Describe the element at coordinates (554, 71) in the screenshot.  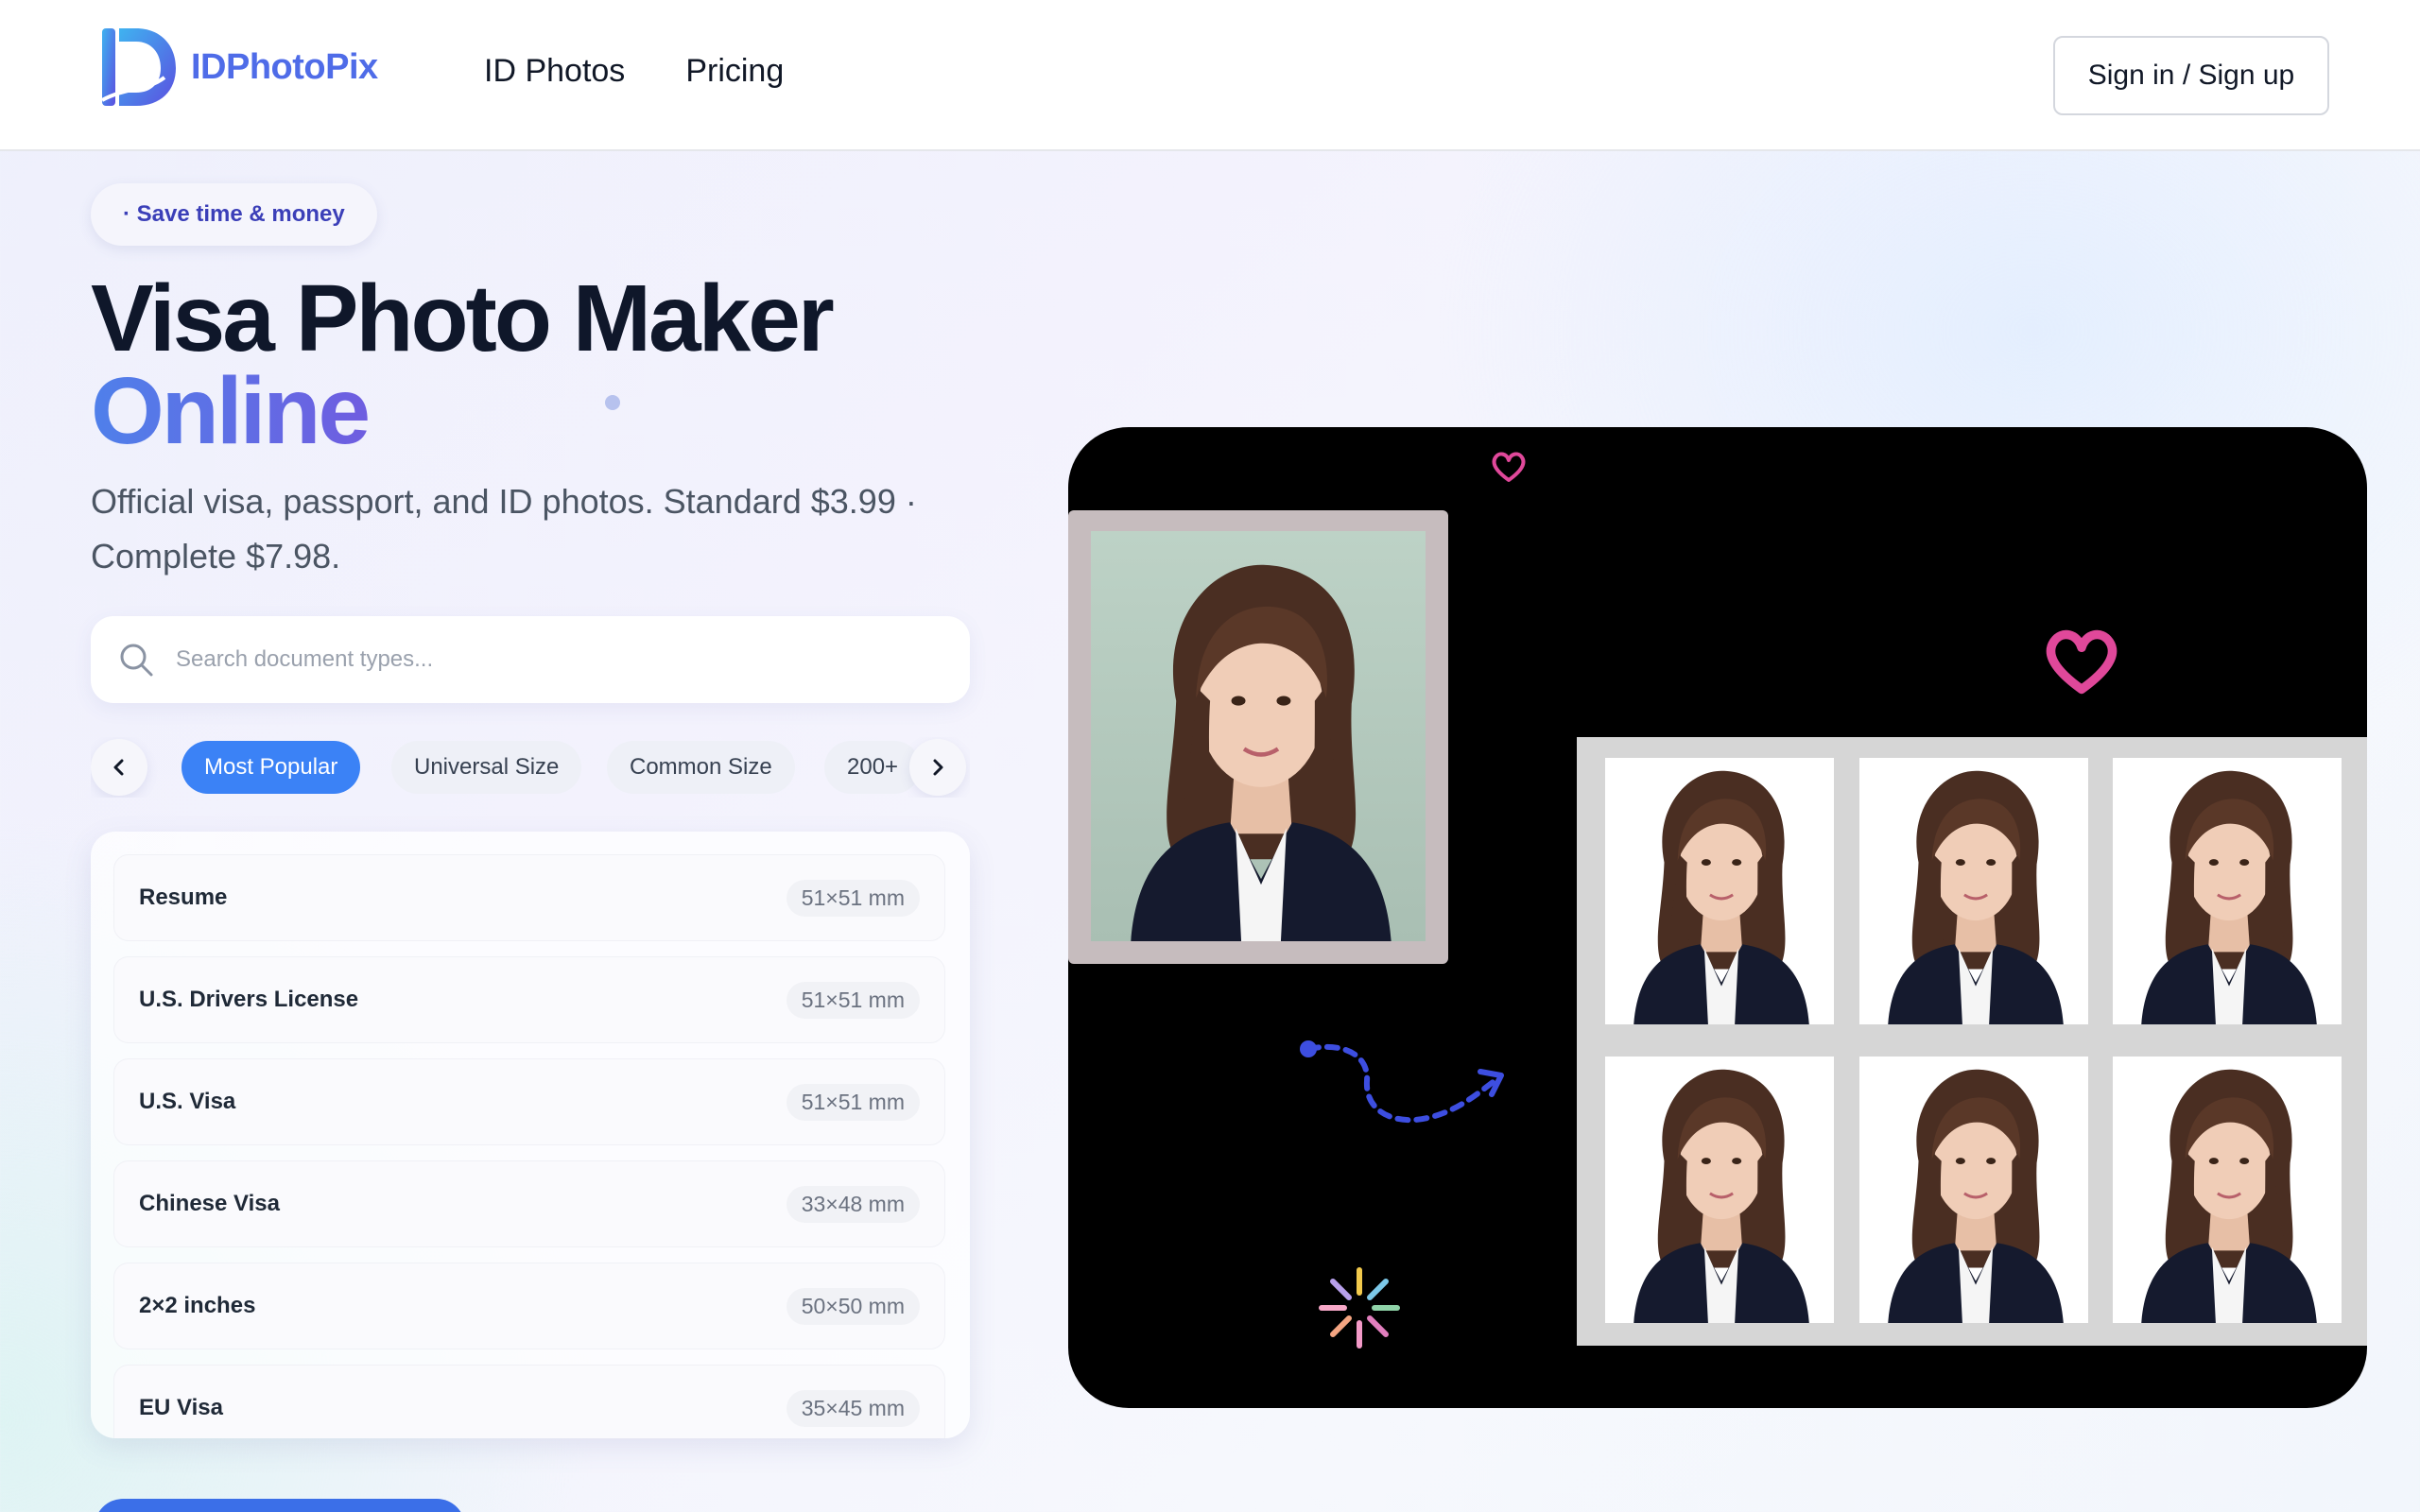
I see `nav-id-photos: ID Photos` at that location.